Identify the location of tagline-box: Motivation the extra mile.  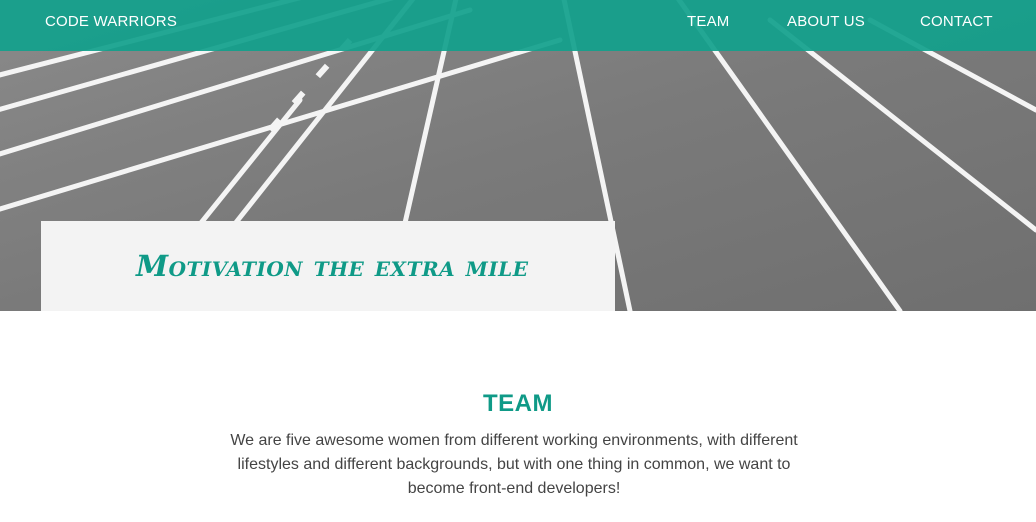
(328, 266).